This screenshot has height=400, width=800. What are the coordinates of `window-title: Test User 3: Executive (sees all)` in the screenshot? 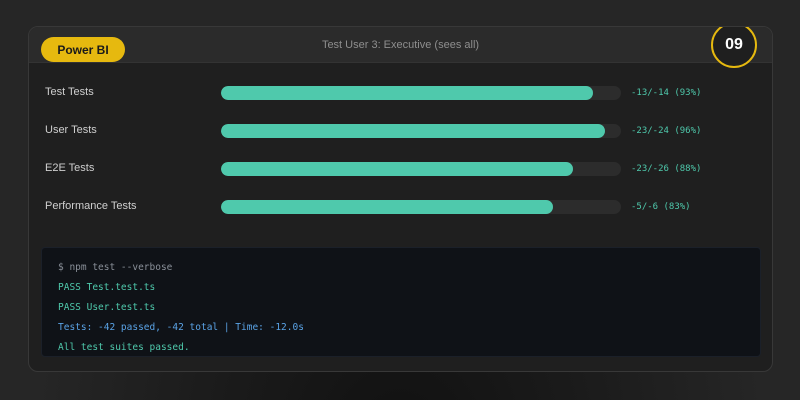 It's located at (400, 45).